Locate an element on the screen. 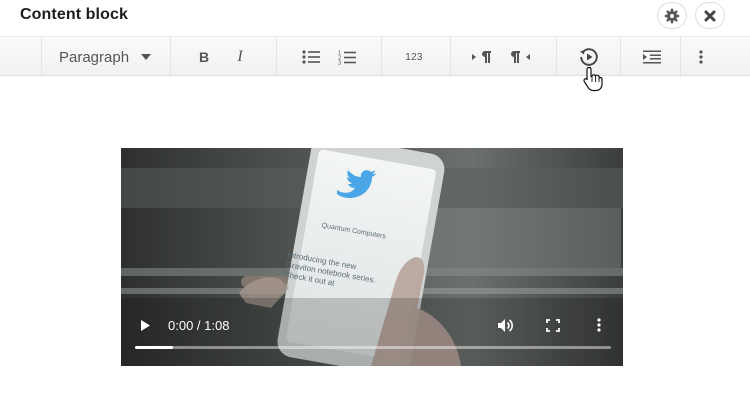 The width and height of the screenshot is (750, 400). dialog-header: Content block is located at coordinates (375, 18).